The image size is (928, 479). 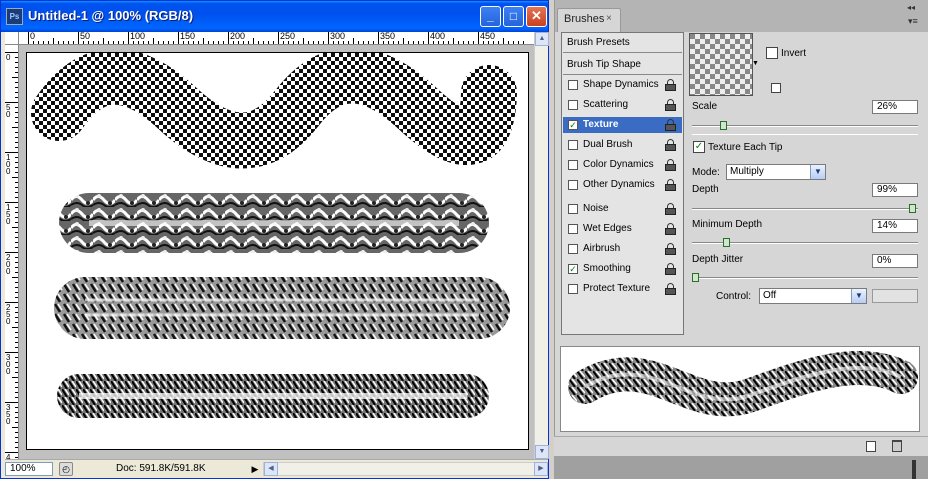 I want to click on maximize-button: □, so click(x=513, y=16).